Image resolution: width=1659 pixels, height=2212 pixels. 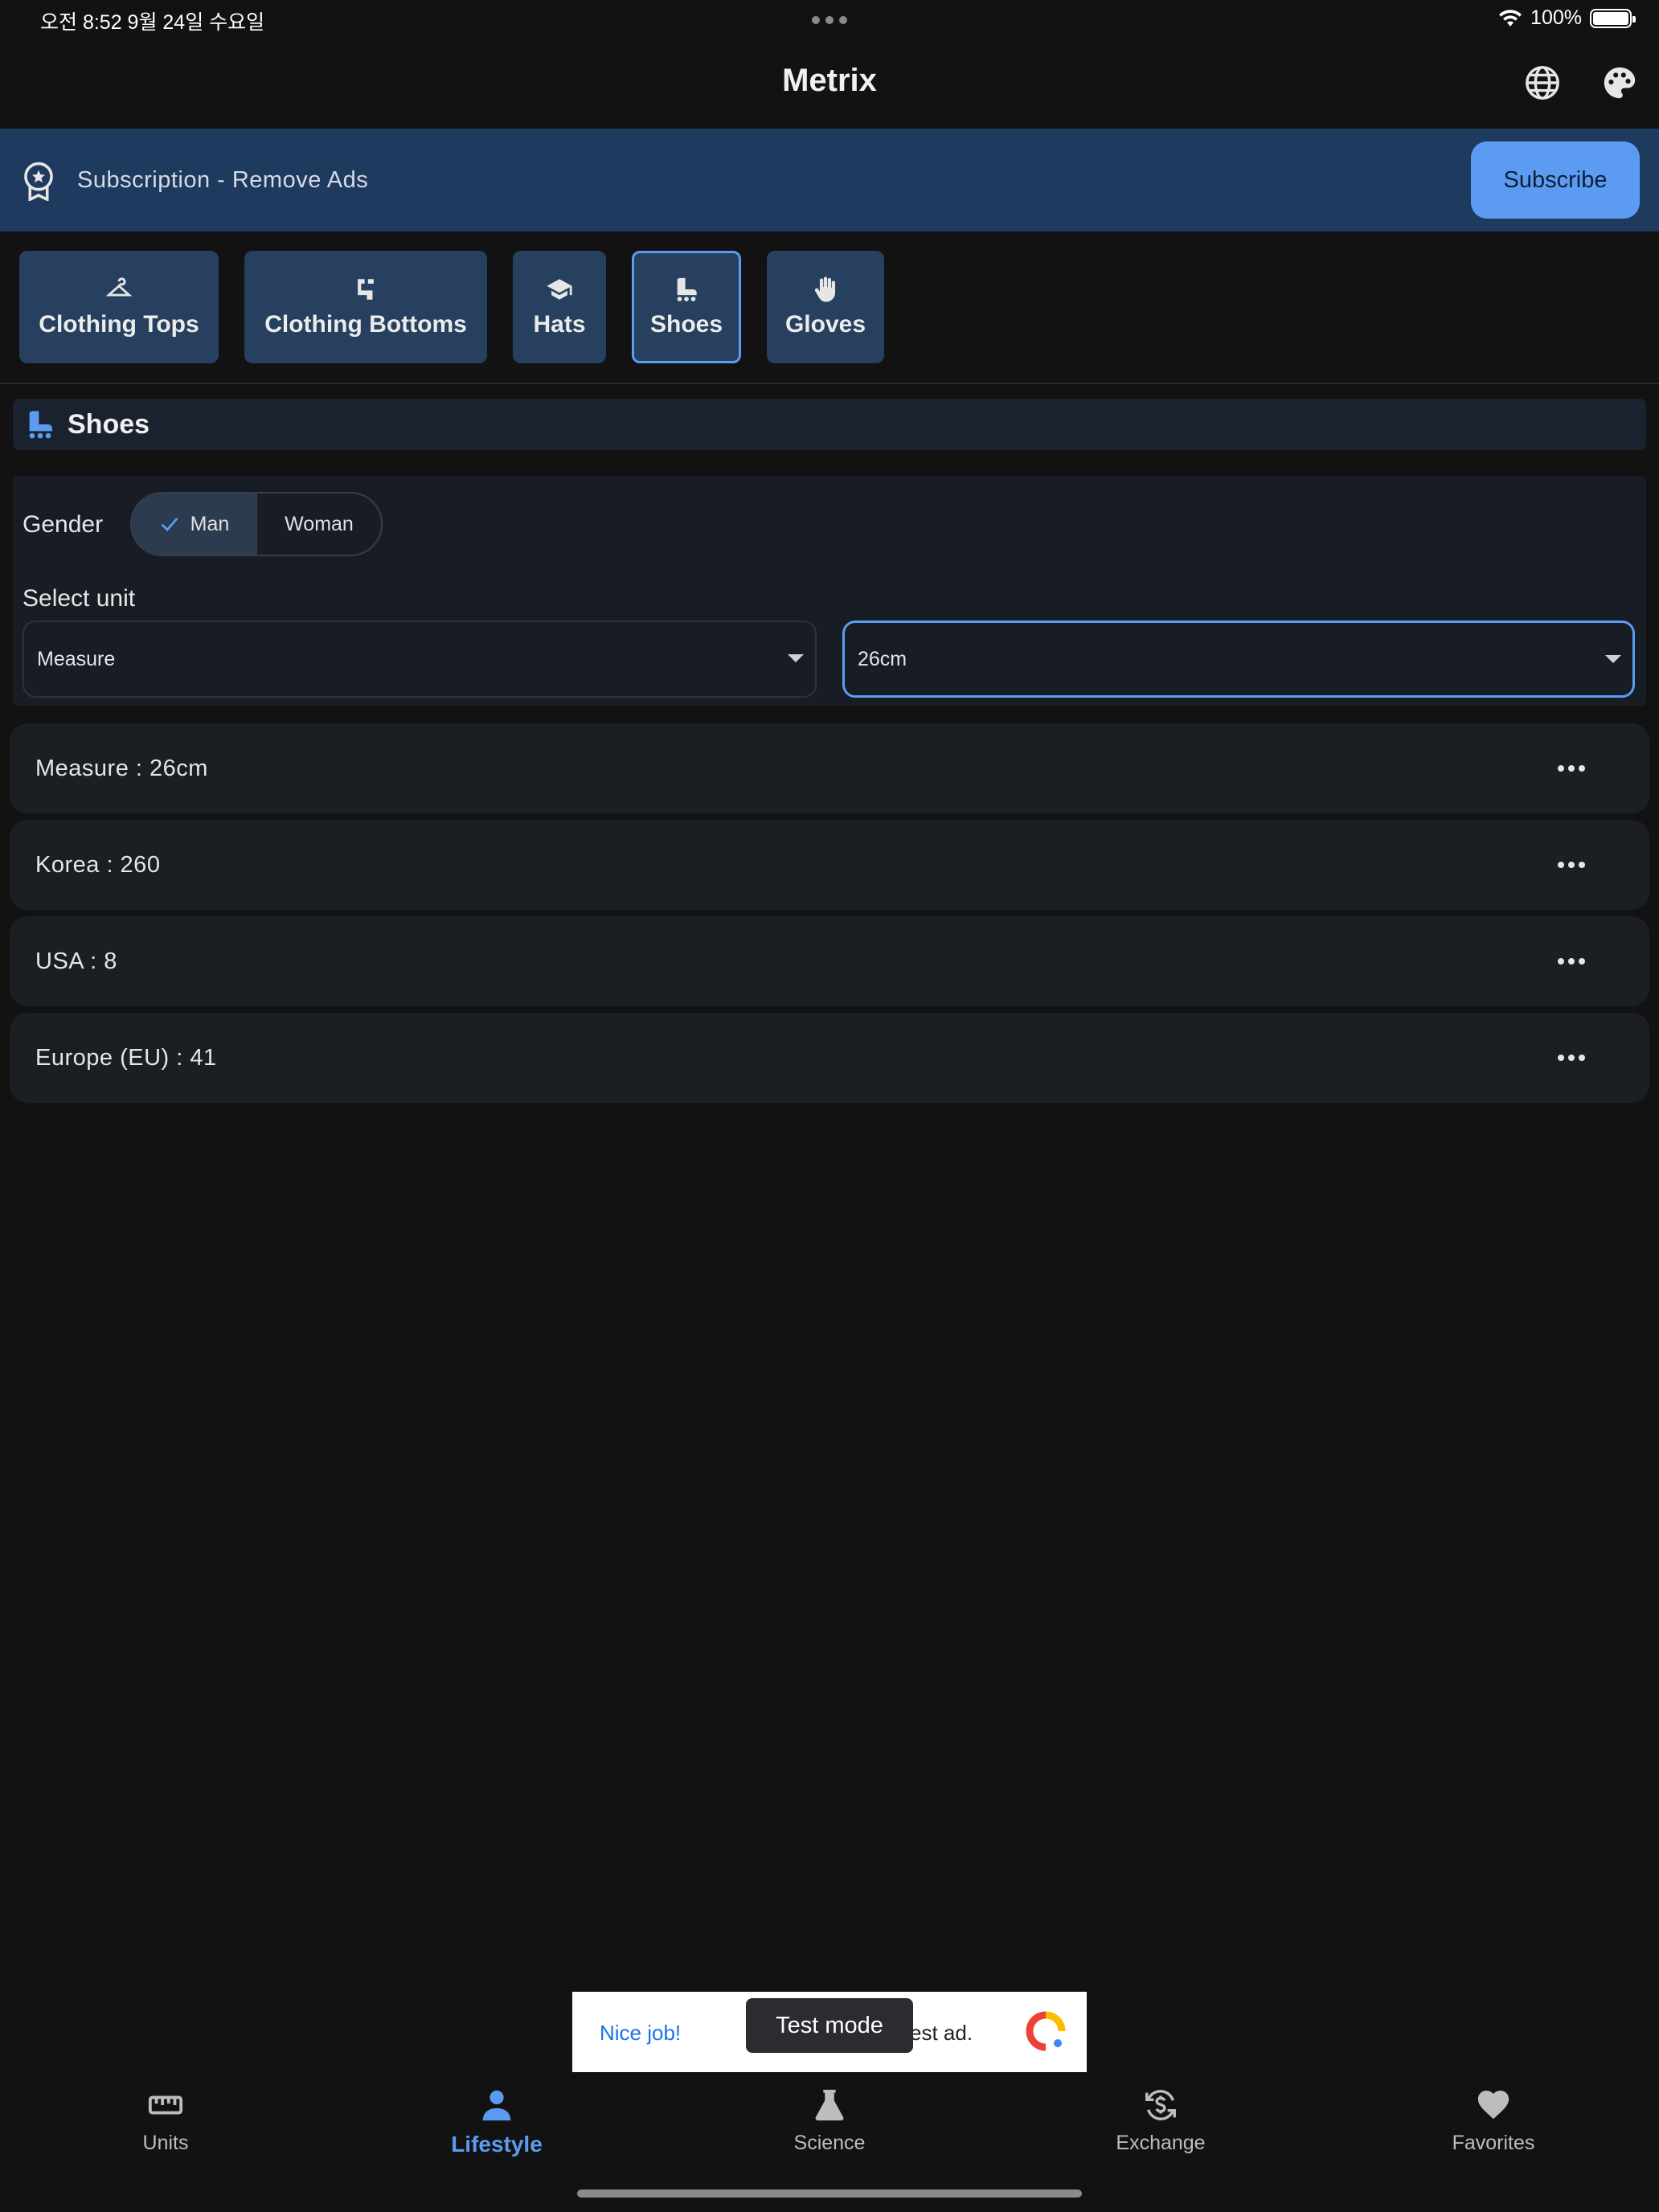 I want to click on category-label: Hats, so click(x=559, y=324).